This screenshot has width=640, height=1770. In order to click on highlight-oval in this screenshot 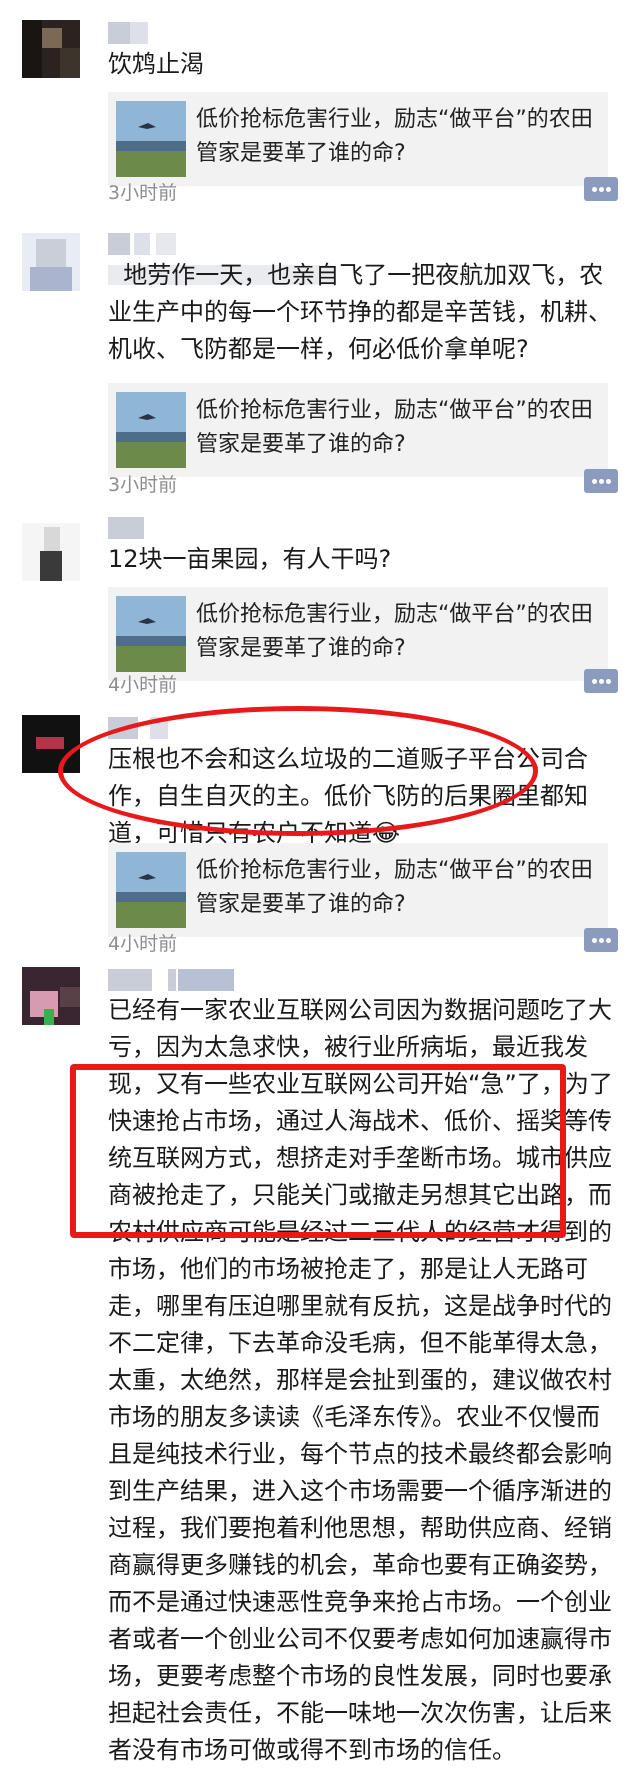, I will do `click(298, 771)`.